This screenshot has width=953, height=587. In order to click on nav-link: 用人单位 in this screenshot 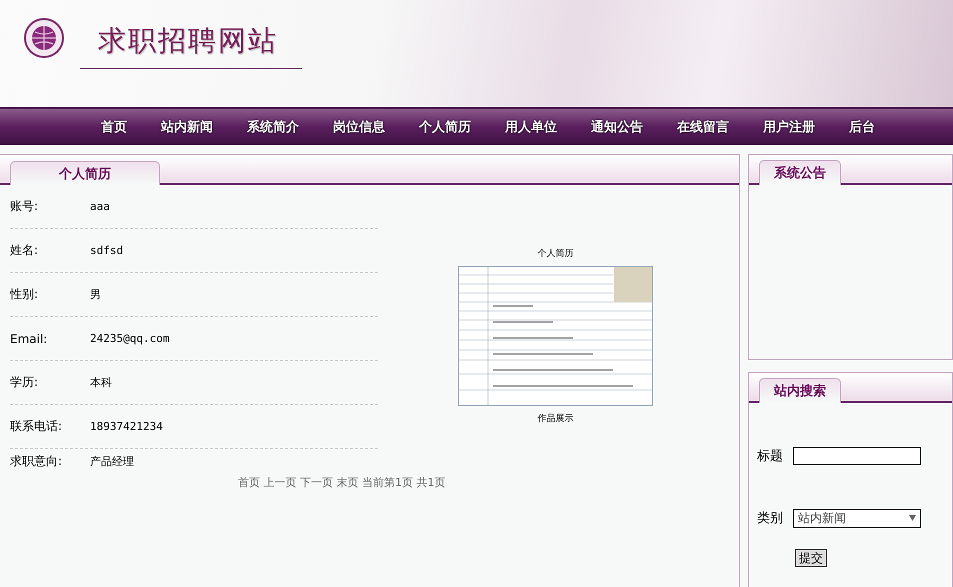, I will do `click(531, 127)`.